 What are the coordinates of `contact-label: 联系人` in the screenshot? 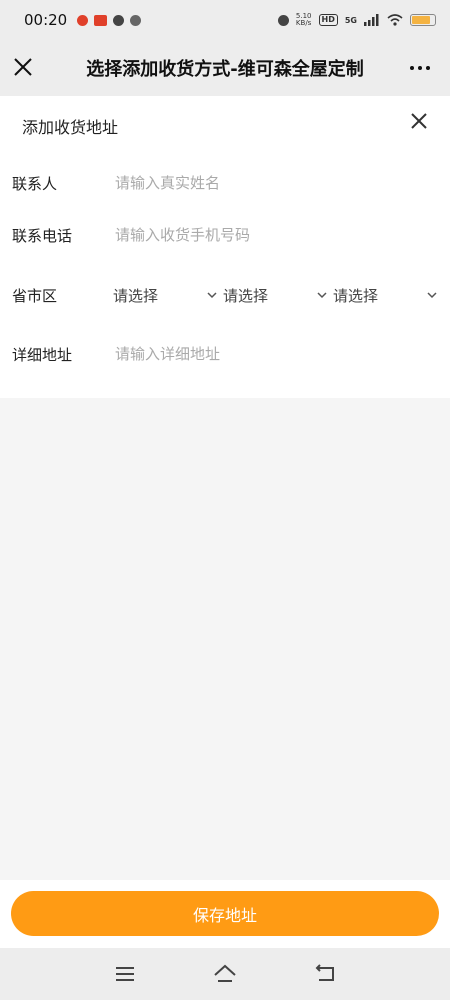 It's located at (35, 183).